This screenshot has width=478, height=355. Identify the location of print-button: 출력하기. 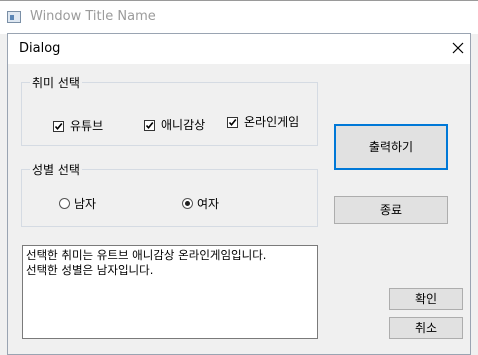
(391, 147).